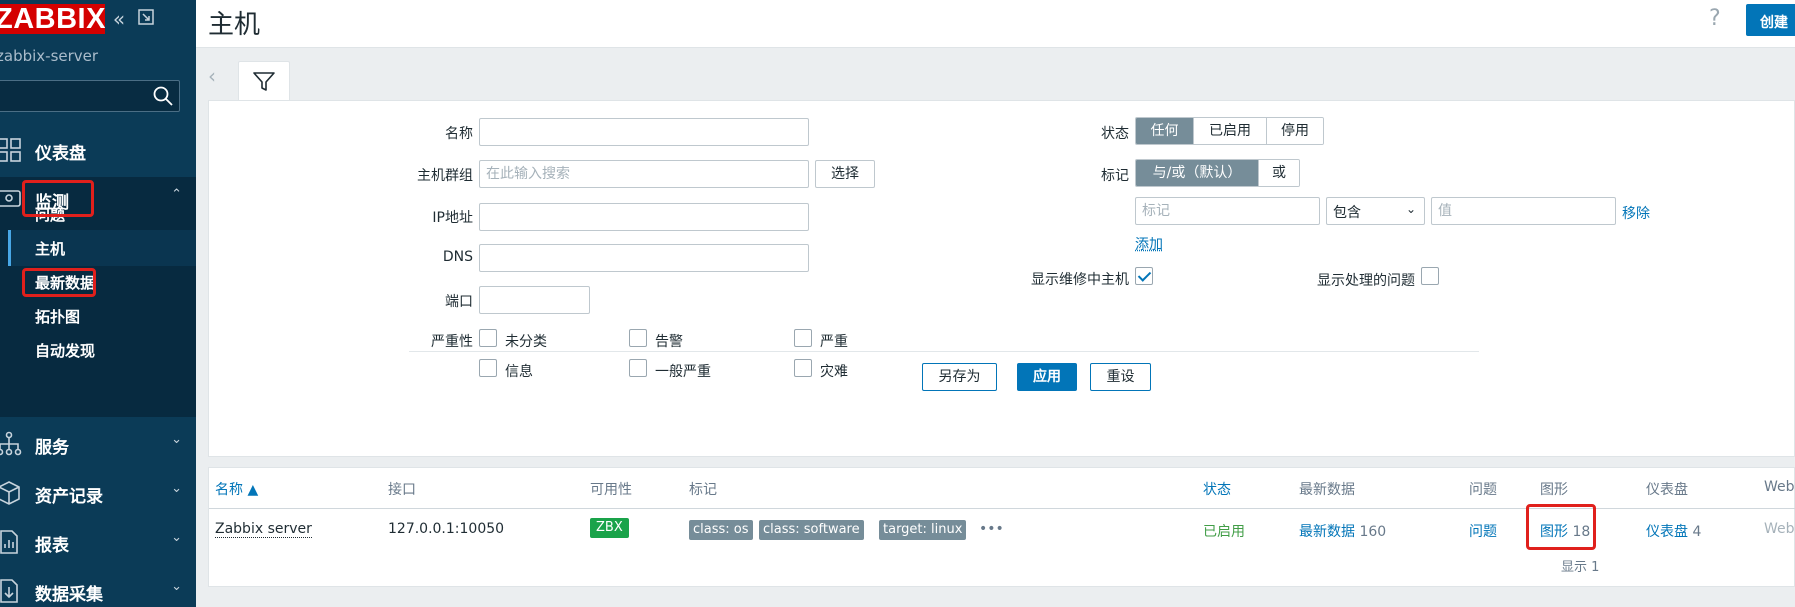 This screenshot has height=607, width=1795. Describe the element at coordinates (1227, 211) in the screenshot. I see `tag-name-input` at that location.